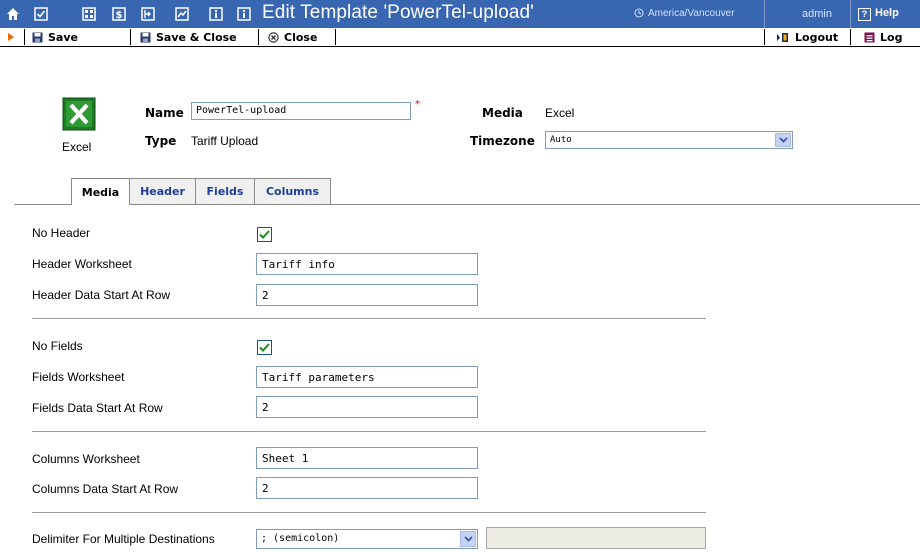  I want to click on help-icon: ?, so click(864, 14).